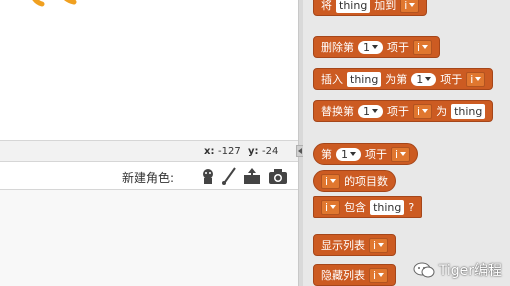  What do you see at coordinates (58, 7) in the screenshot?
I see `sprite-graphic` at bounding box center [58, 7].